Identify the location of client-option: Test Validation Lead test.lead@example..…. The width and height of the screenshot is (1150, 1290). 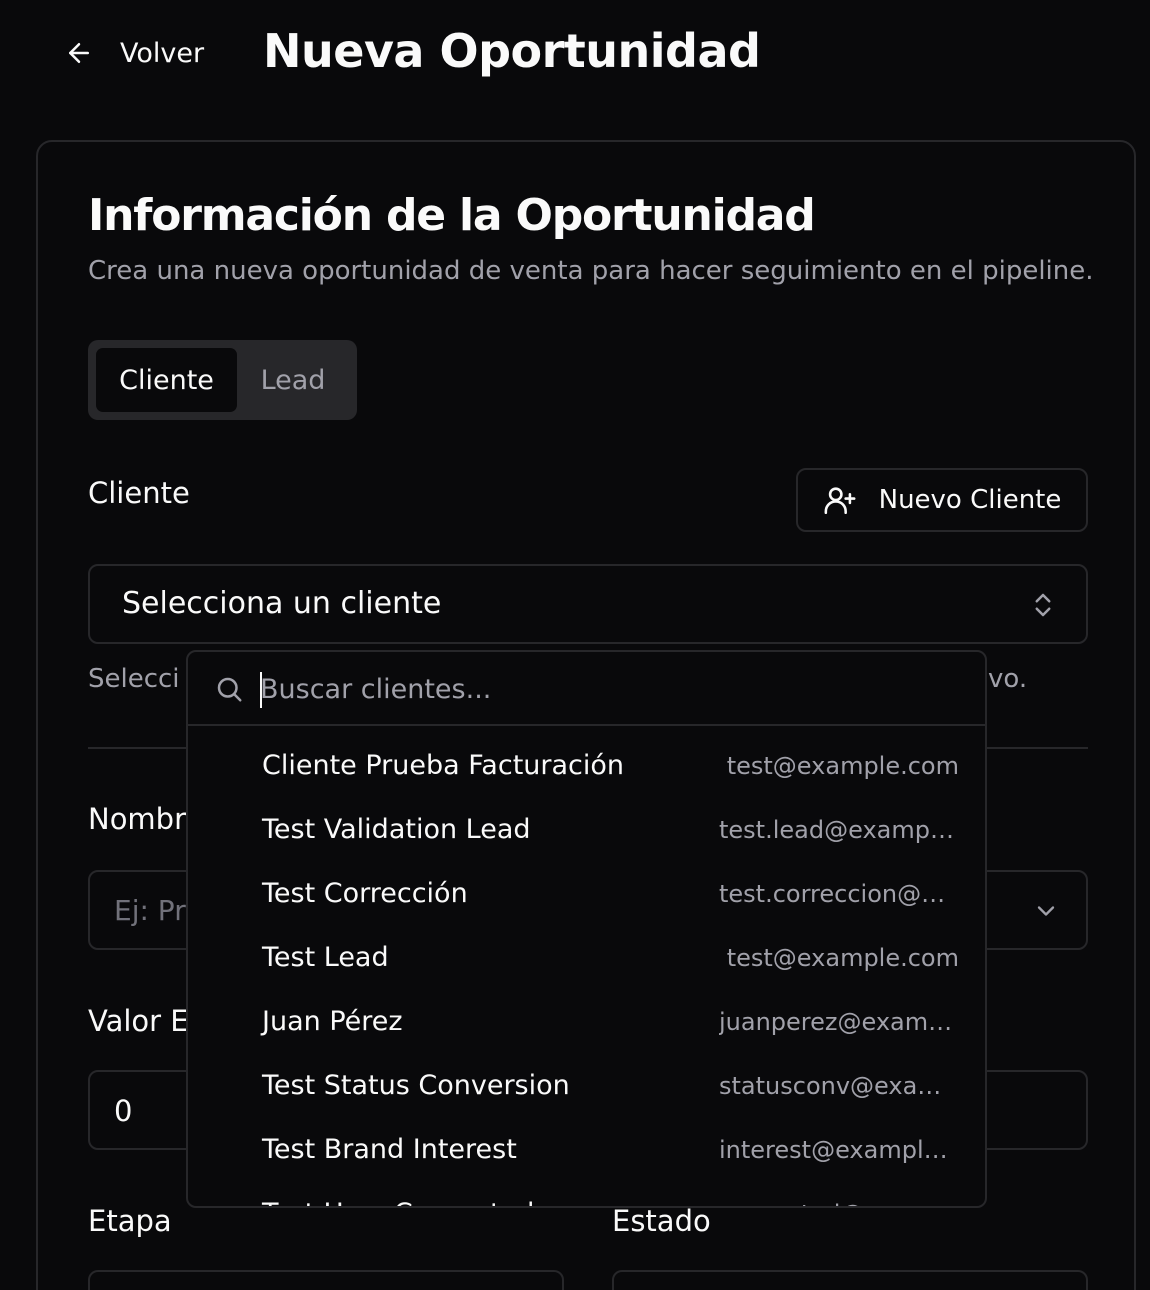
(586, 832).